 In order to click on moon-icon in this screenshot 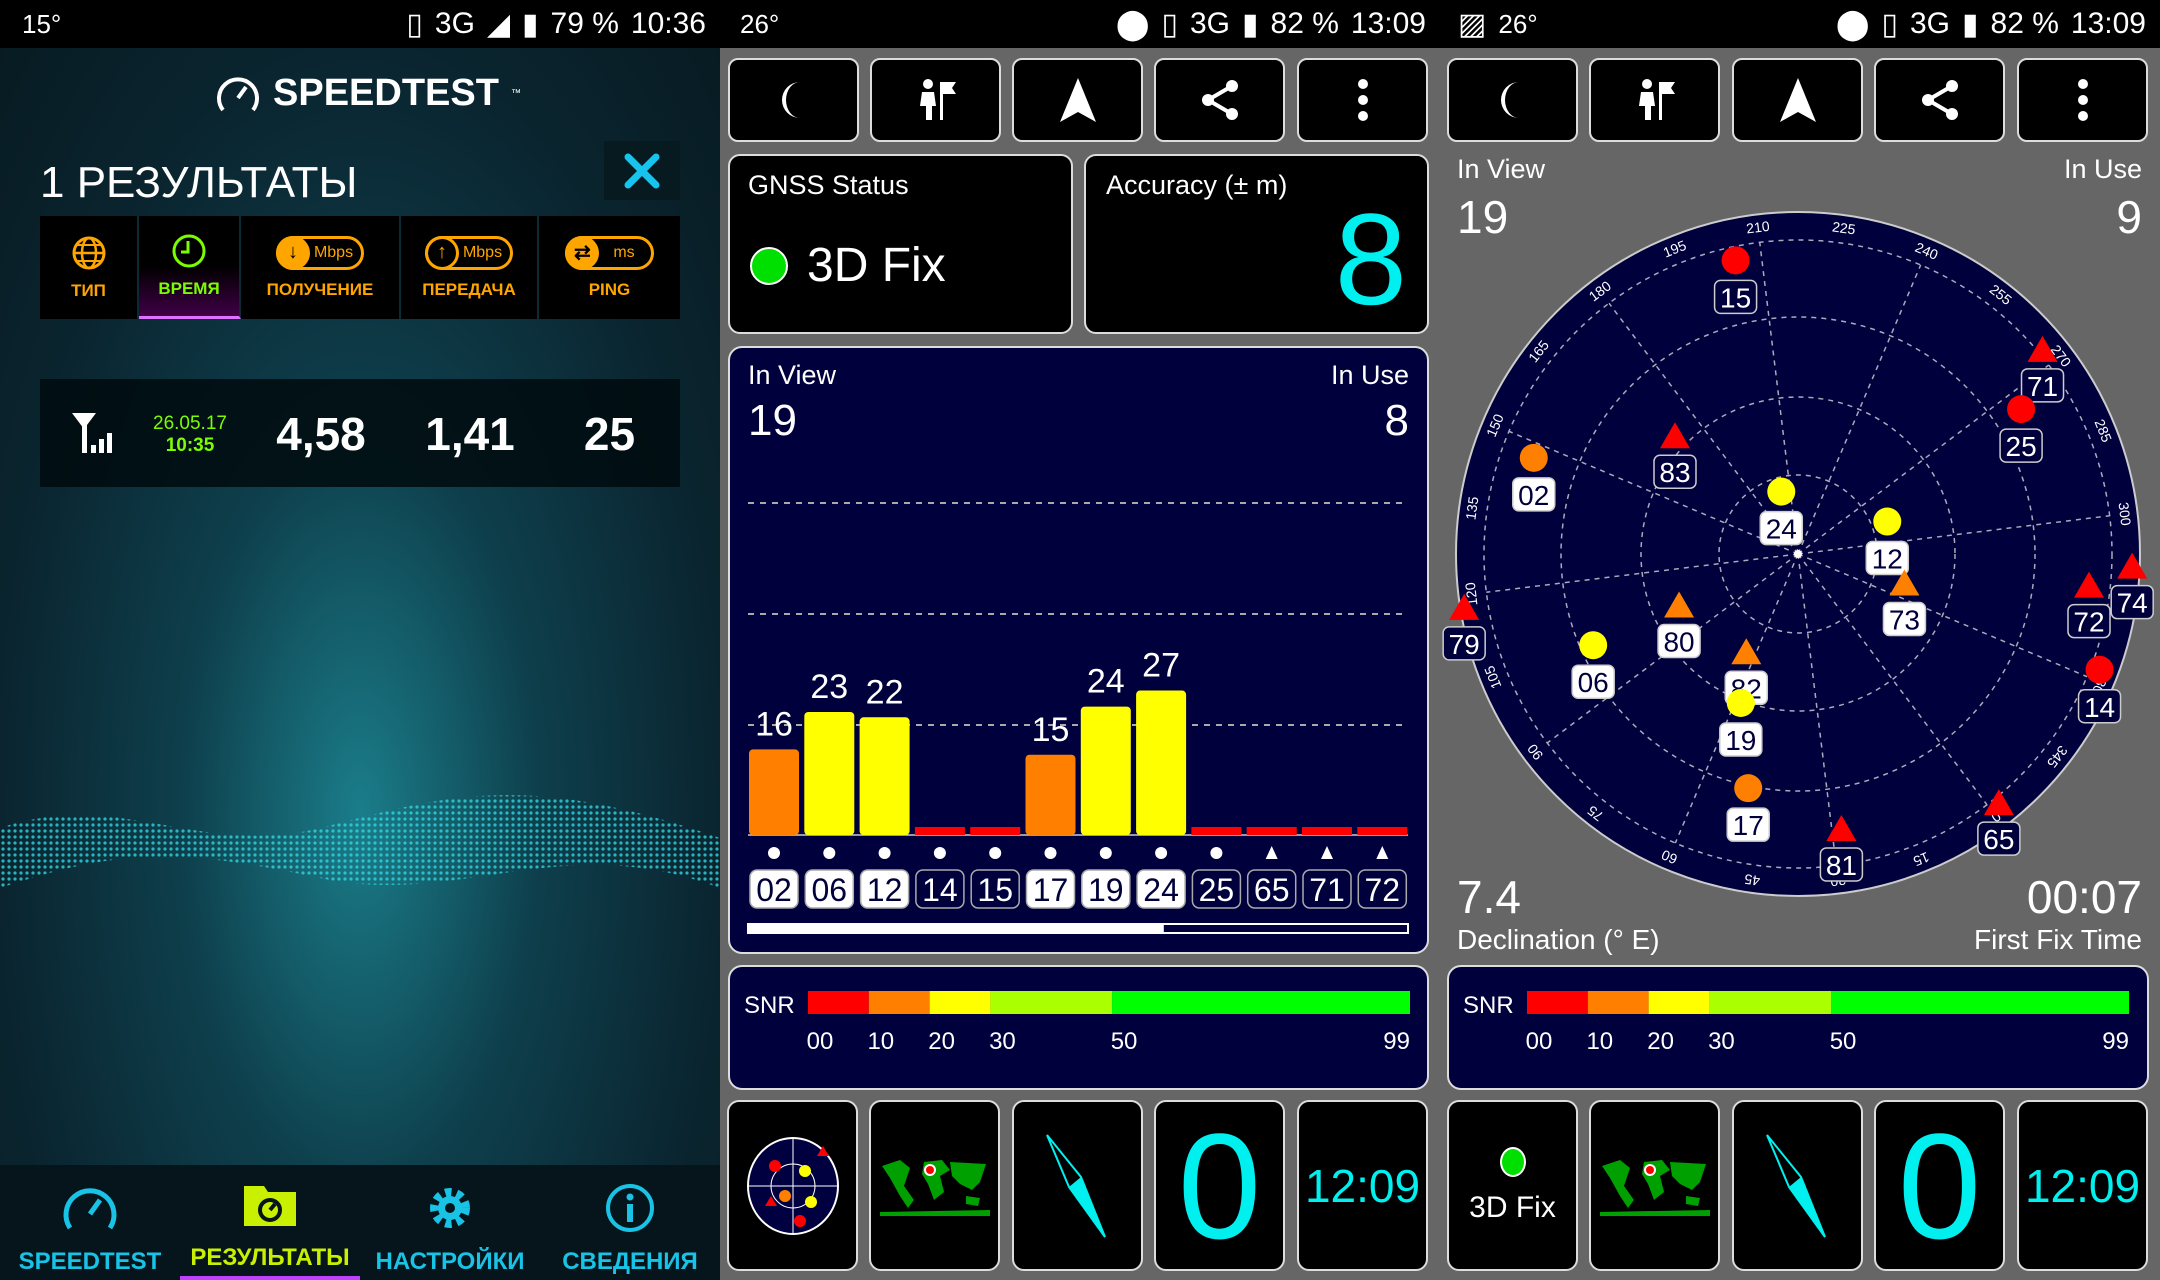, I will do `click(1509, 100)`.